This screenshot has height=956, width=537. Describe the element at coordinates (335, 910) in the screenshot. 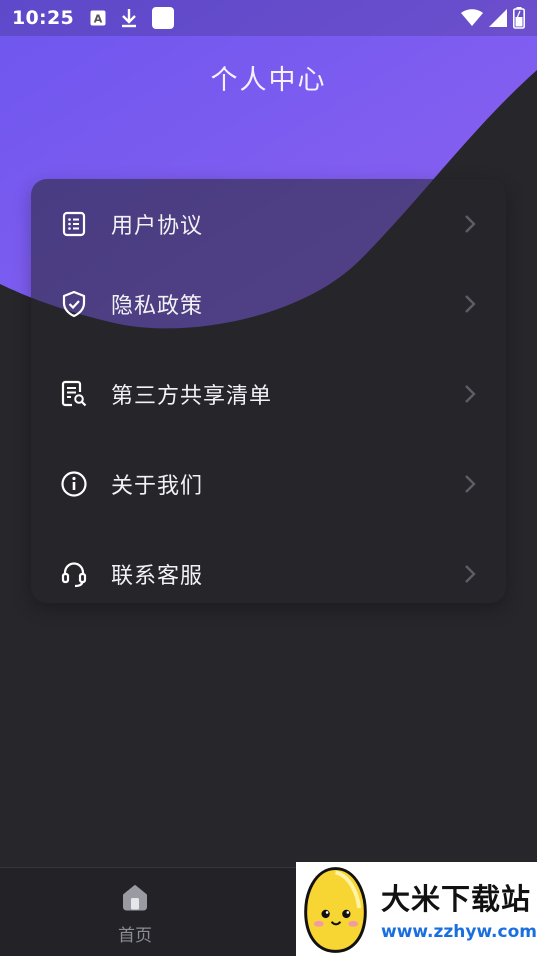

I see `rice-mascot-logo` at that location.